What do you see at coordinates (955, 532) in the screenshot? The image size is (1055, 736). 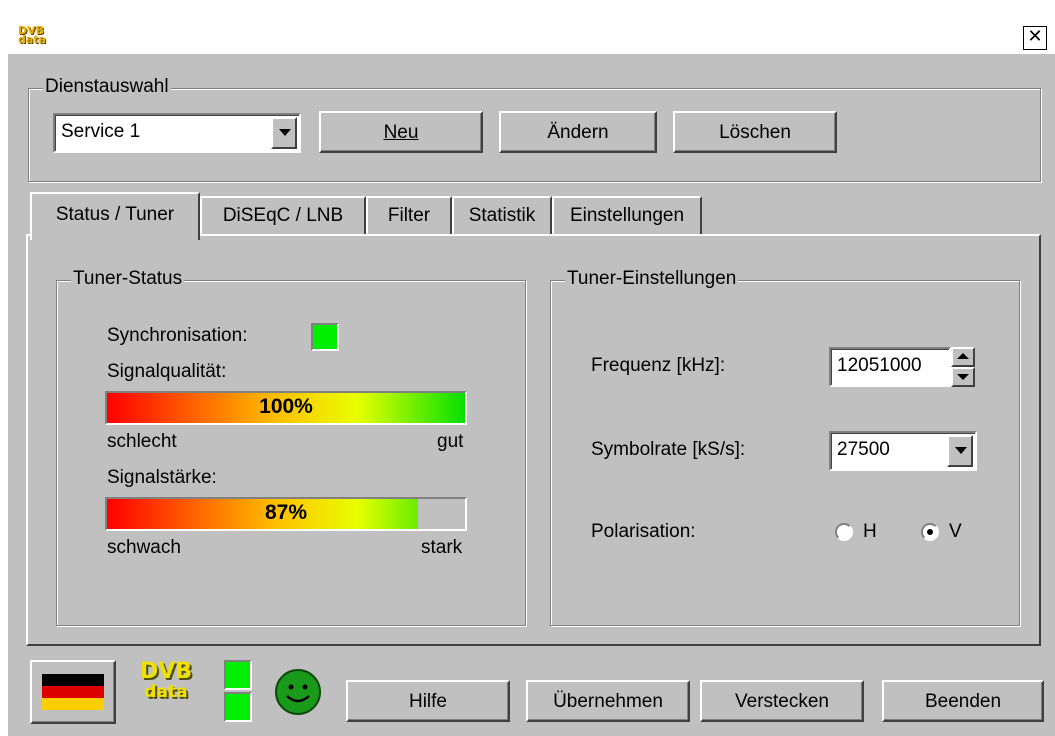 I see `polarisation-v-label: V` at bounding box center [955, 532].